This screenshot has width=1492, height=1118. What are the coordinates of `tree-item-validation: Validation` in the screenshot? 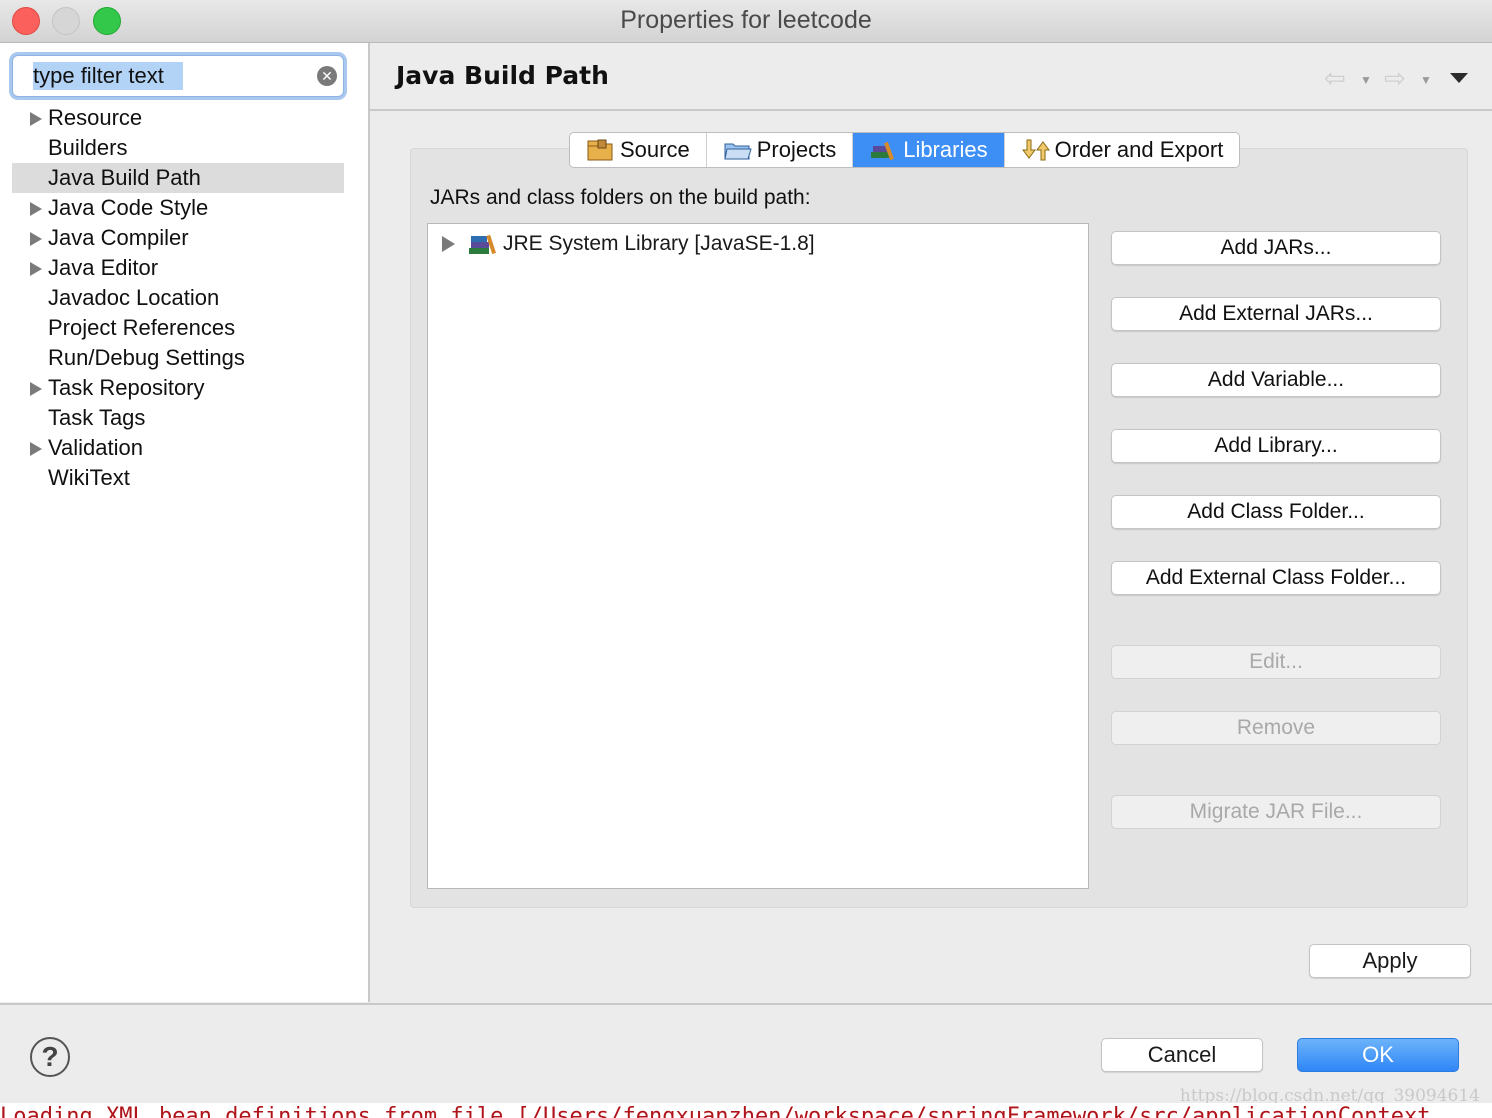 It's located at (178, 448).